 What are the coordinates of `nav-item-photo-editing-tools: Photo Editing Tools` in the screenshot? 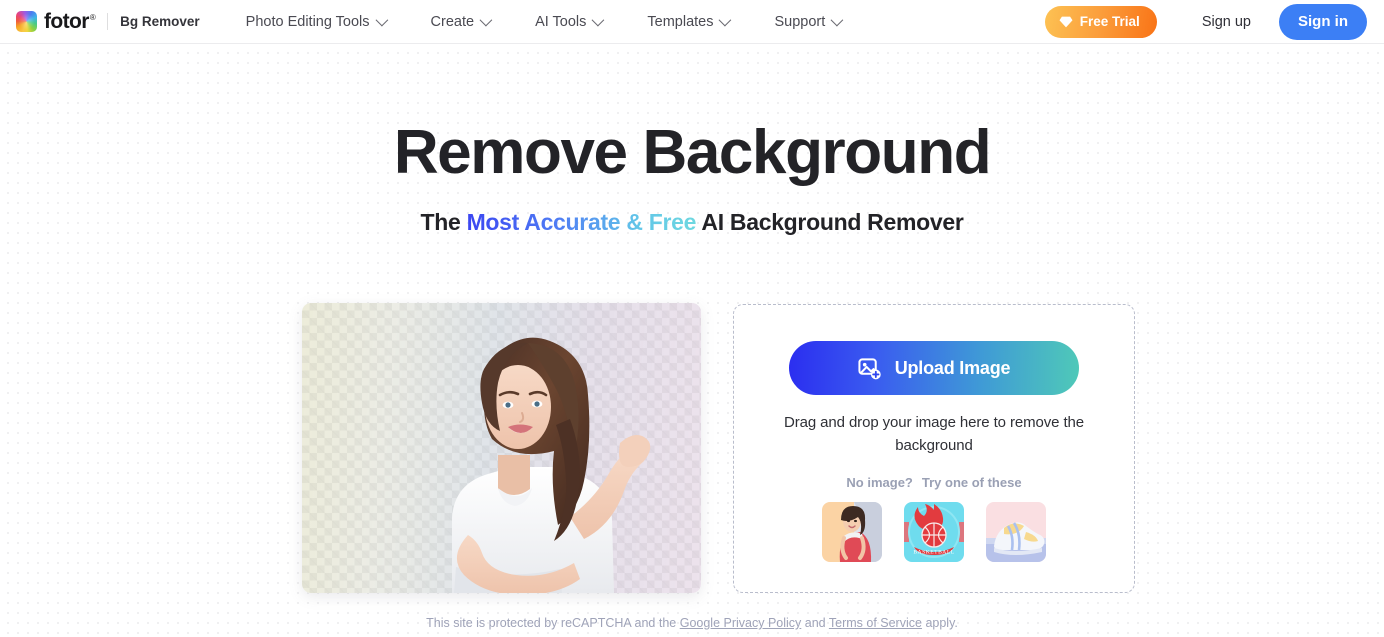 It's located at (316, 21).